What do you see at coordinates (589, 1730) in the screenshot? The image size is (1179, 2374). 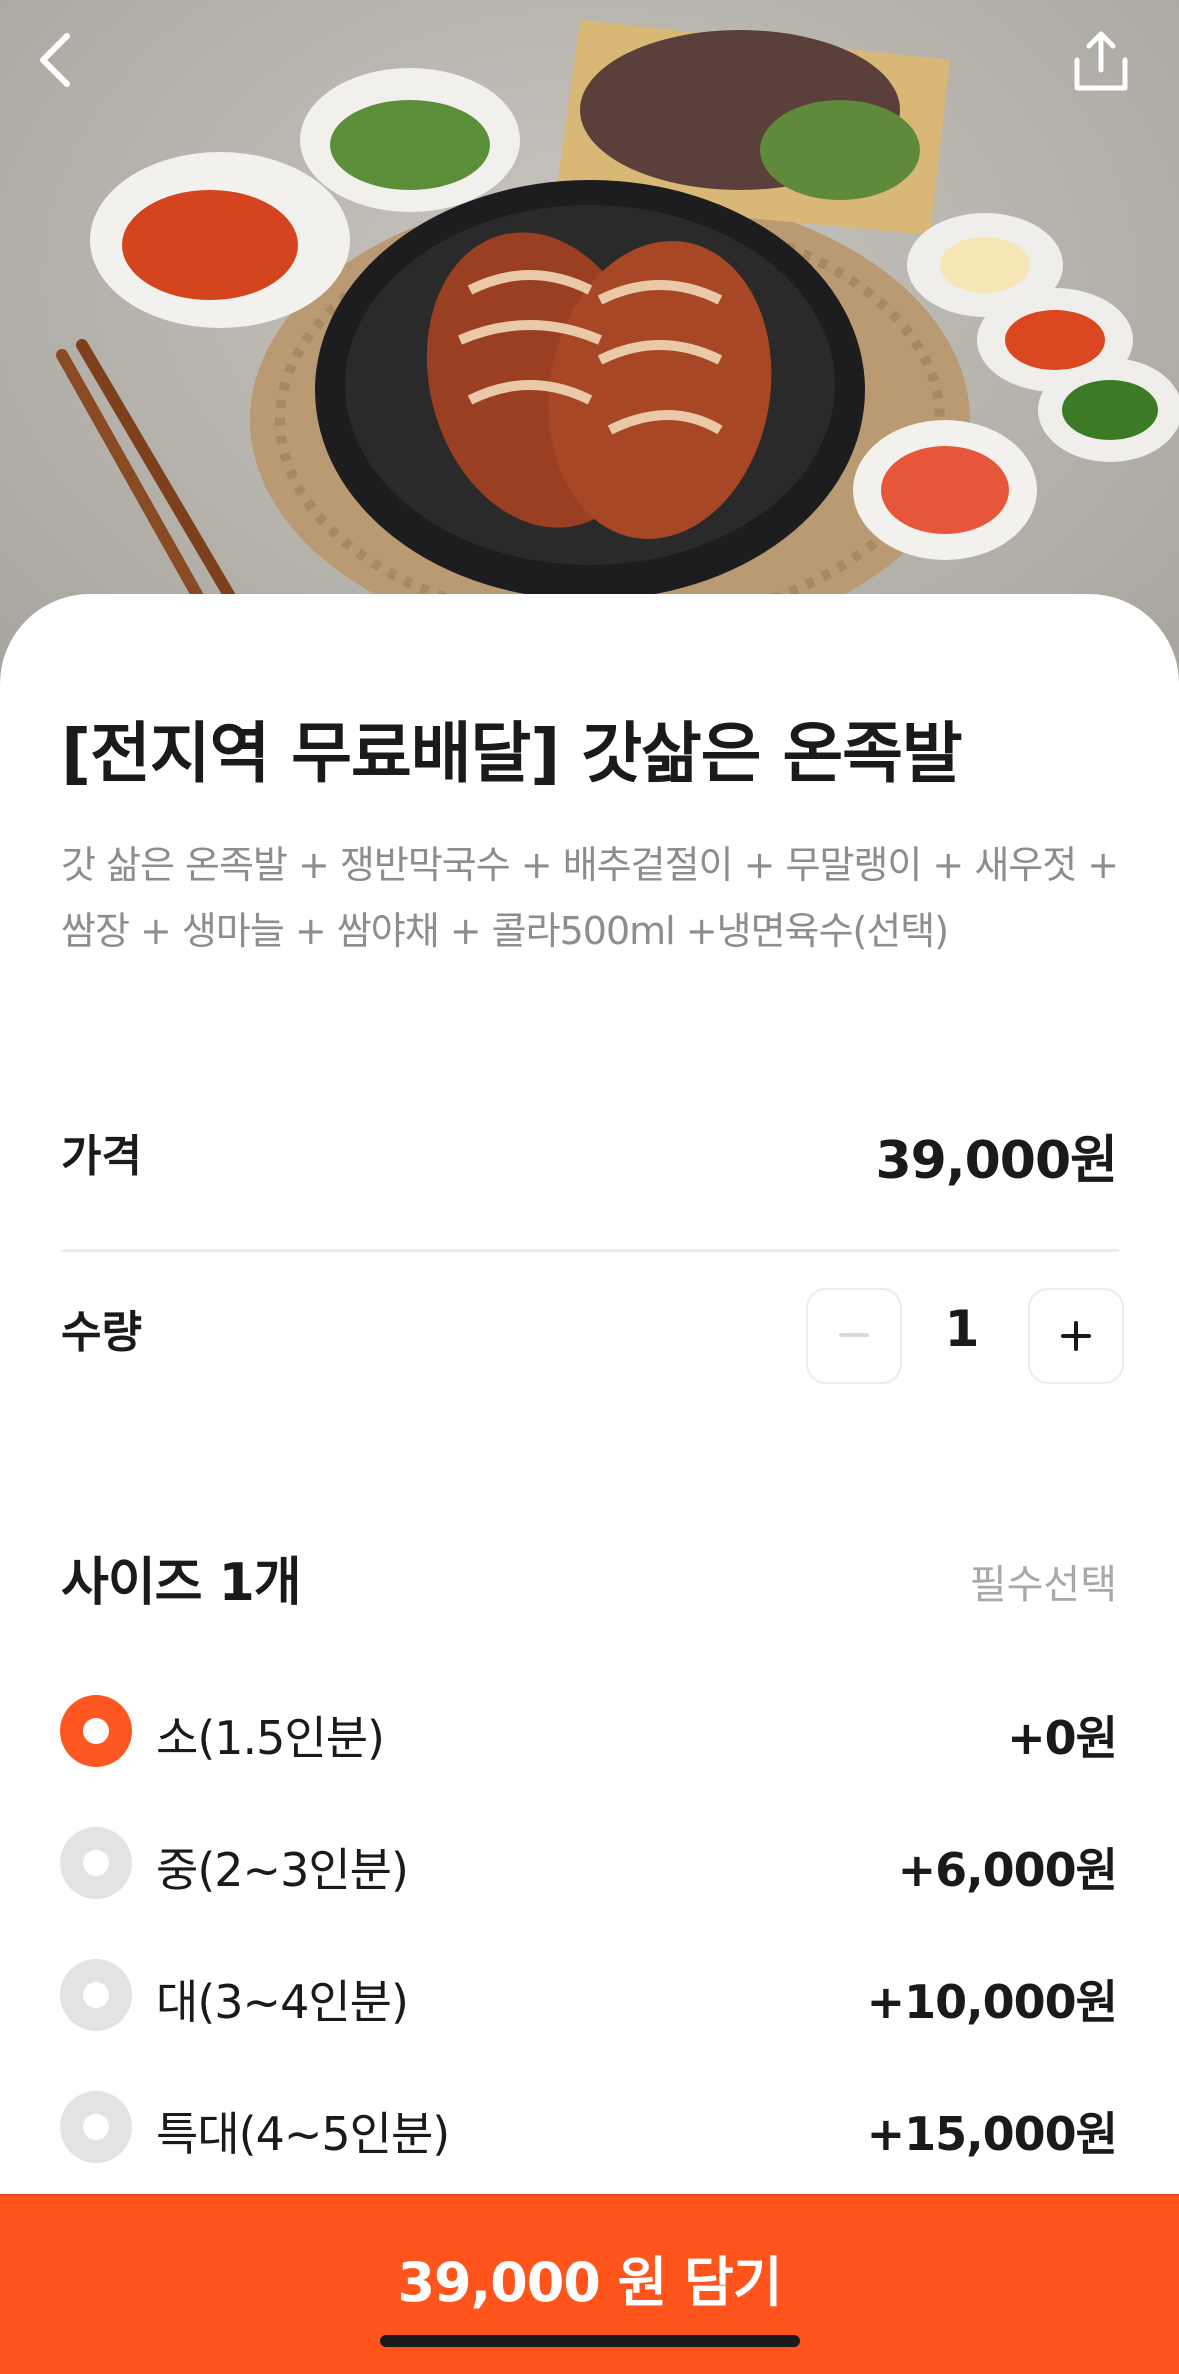 I see `size-option-small: 소(1.5인분) +0원` at bounding box center [589, 1730].